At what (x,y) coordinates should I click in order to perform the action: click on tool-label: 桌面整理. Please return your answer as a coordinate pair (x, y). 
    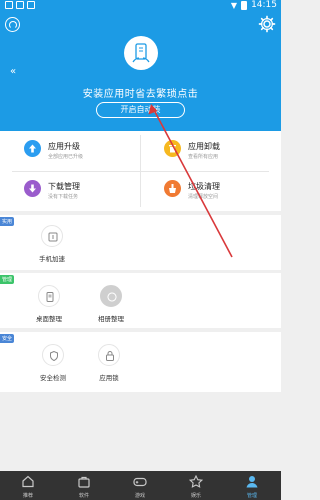
    Looking at the image, I should click on (49, 319).